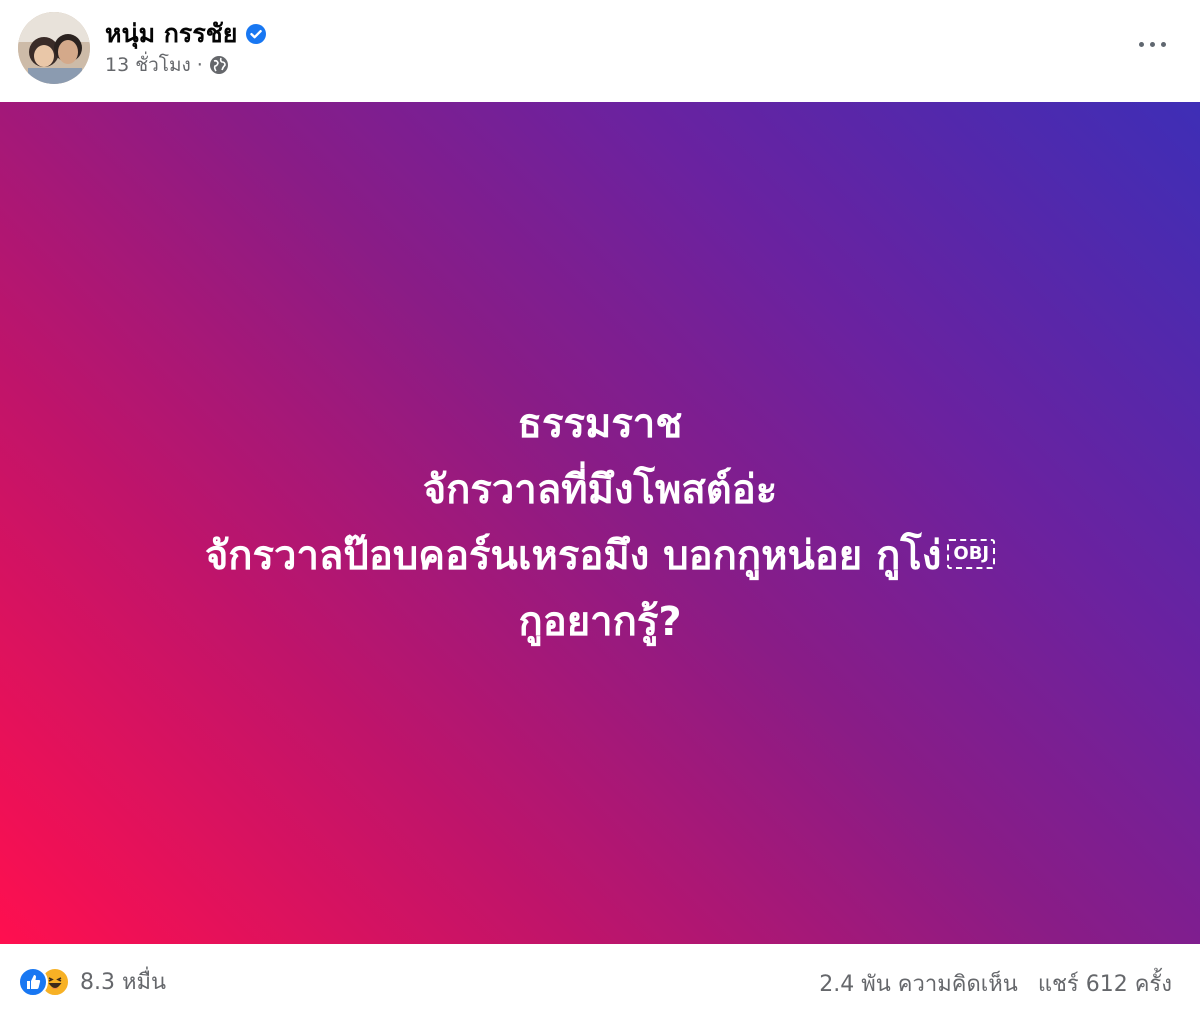 The width and height of the screenshot is (1200, 1014). Describe the element at coordinates (123, 982) in the screenshot. I see `reaction-count: 8.3 หมื่น` at that location.